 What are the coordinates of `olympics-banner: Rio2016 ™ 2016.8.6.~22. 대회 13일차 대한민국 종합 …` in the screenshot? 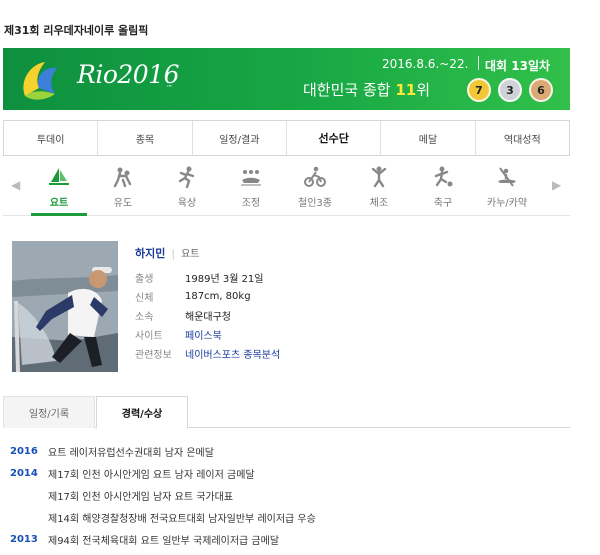 It's located at (286, 79).